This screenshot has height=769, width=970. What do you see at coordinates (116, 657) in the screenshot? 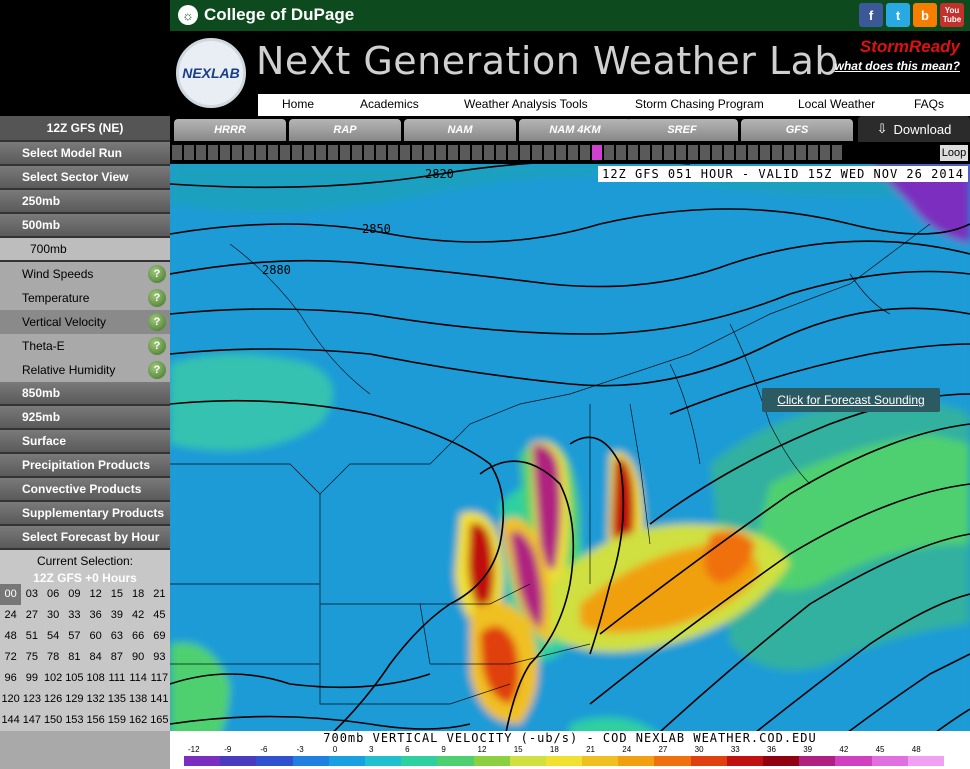
I see `forecast-hour-87: 87` at bounding box center [116, 657].